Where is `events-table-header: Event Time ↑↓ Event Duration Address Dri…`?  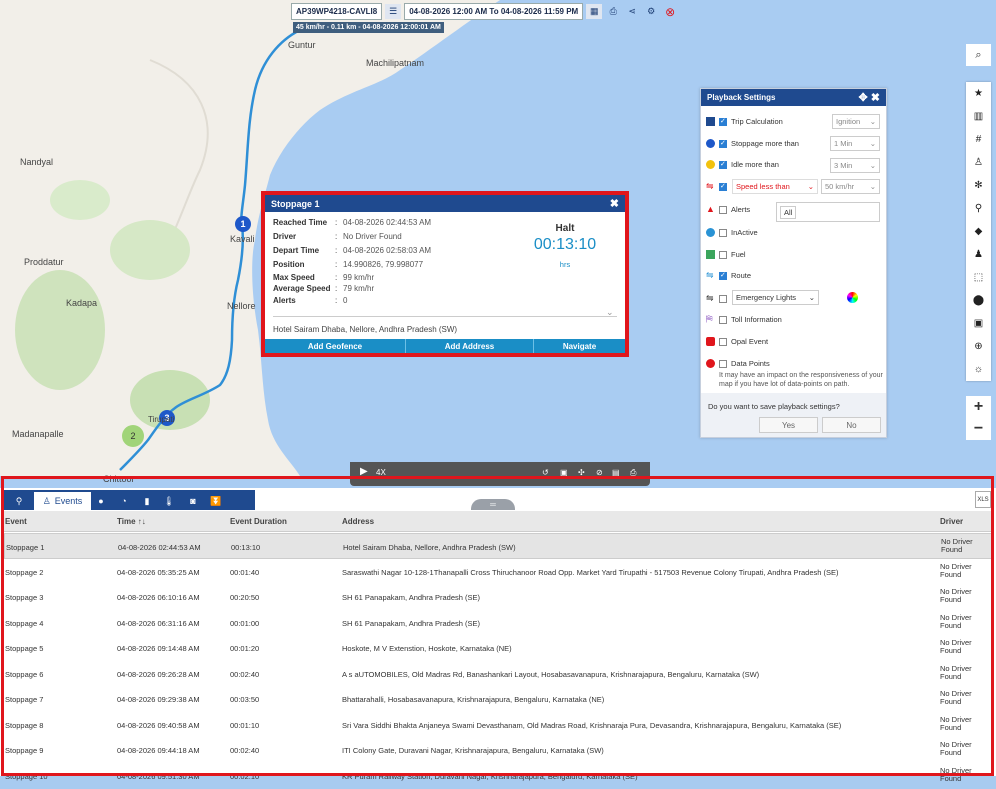 events-table-header: Event Time ↑↓ Event Duration Address Dri… is located at coordinates (498, 521).